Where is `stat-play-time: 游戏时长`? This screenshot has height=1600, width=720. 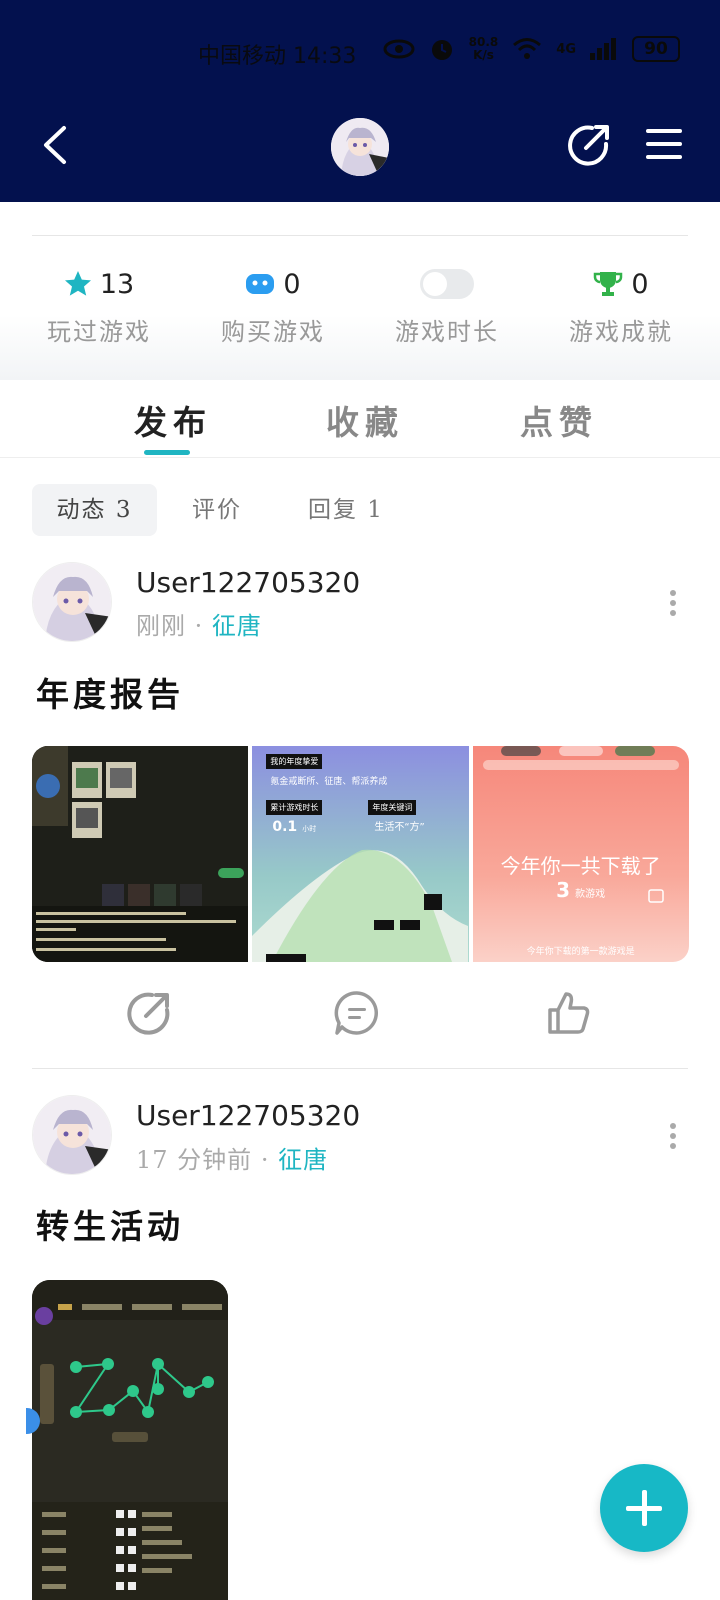
stat-play-time: 游戏时长 is located at coordinates (447, 307).